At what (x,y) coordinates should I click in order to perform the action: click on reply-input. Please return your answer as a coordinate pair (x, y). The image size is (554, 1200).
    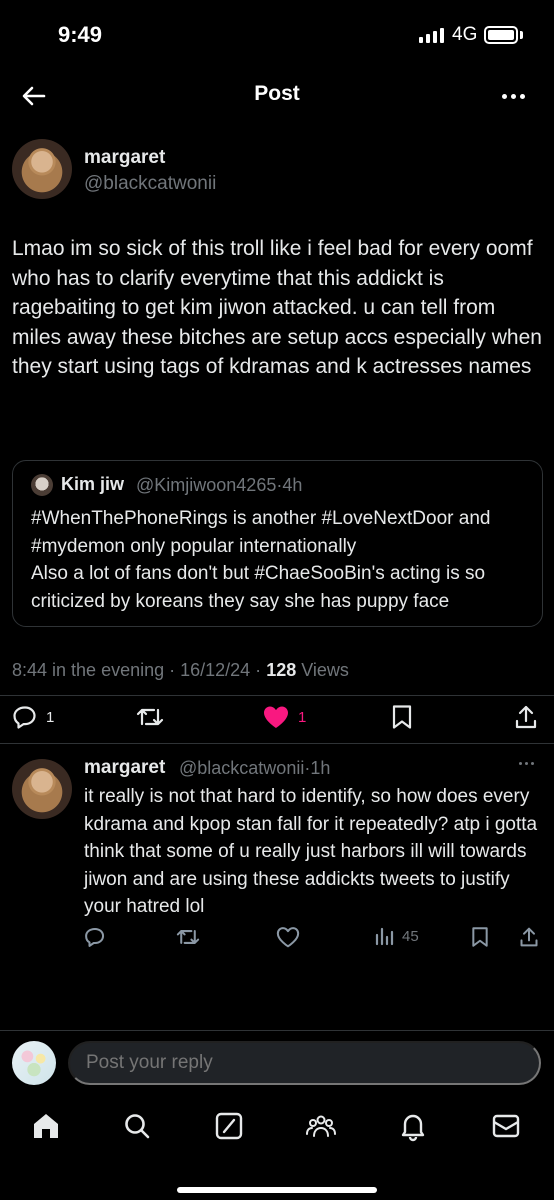
    Looking at the image, I should click on (304, 1063).